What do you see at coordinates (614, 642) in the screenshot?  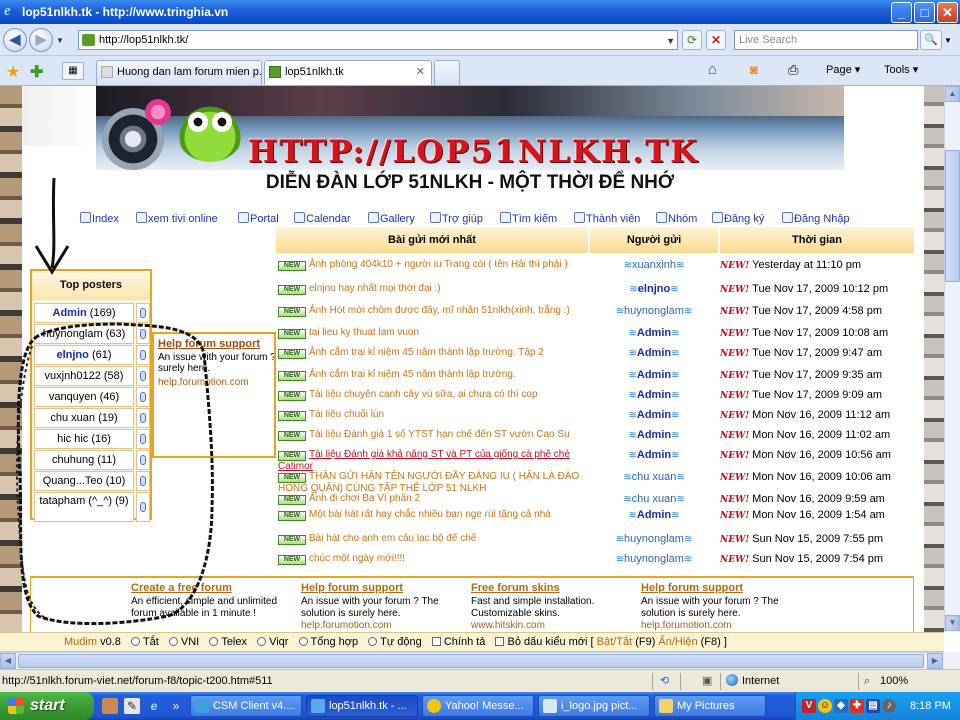 I see `mudim-toggle-link: Bật/Tắt` at bounding box center [614, 642].